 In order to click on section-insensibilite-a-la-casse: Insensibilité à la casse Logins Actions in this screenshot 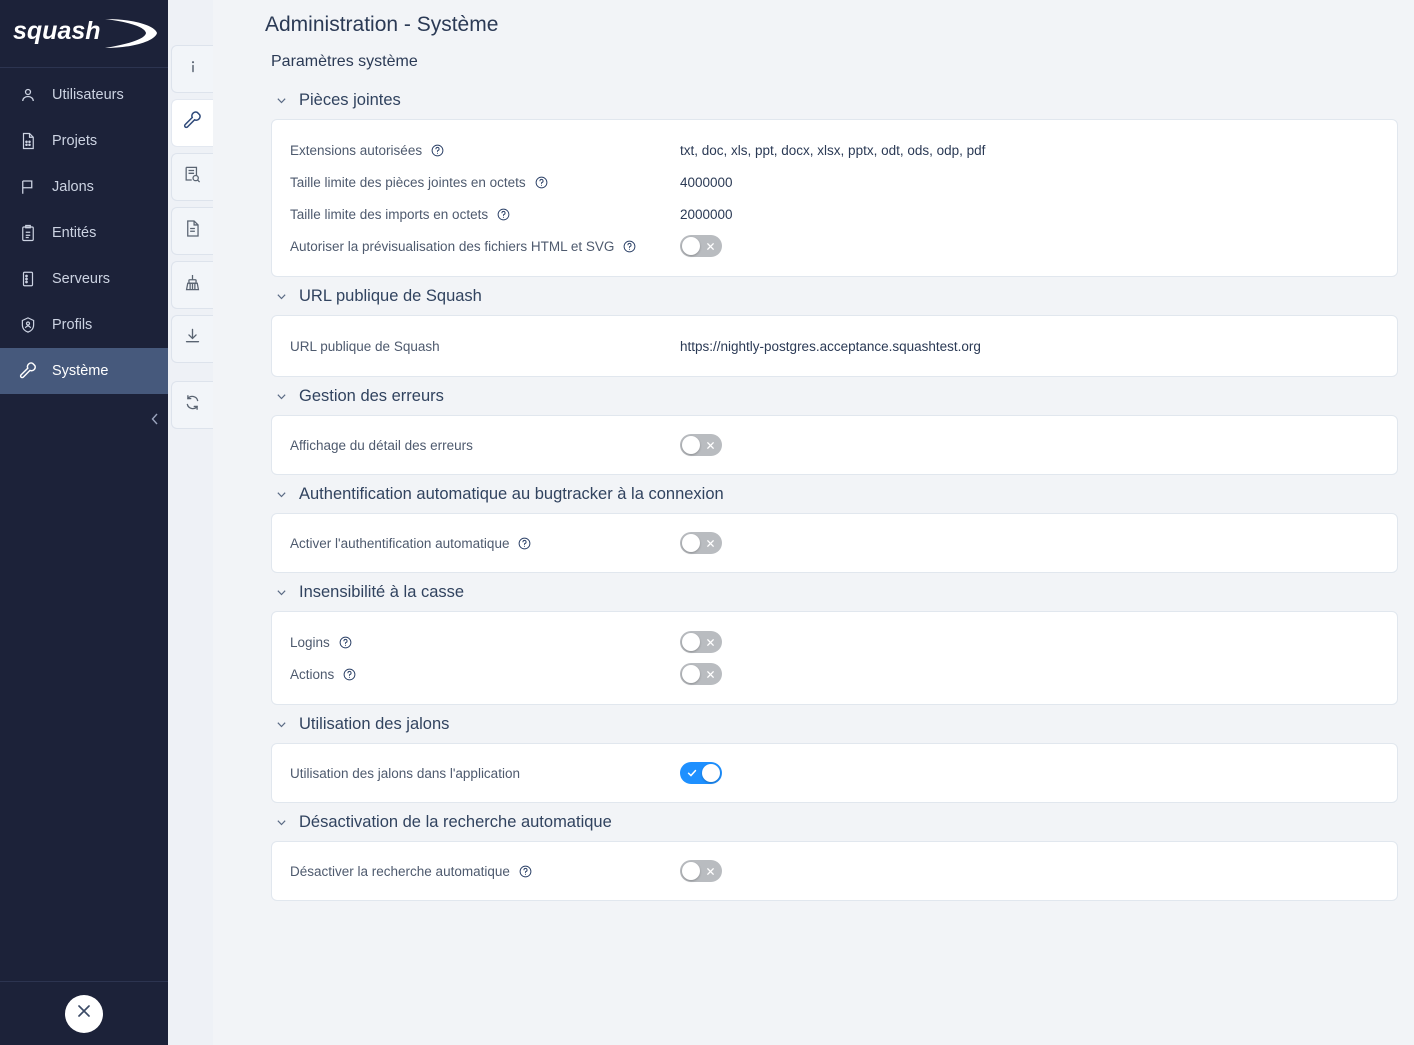, I will do `click(834, 639)`.